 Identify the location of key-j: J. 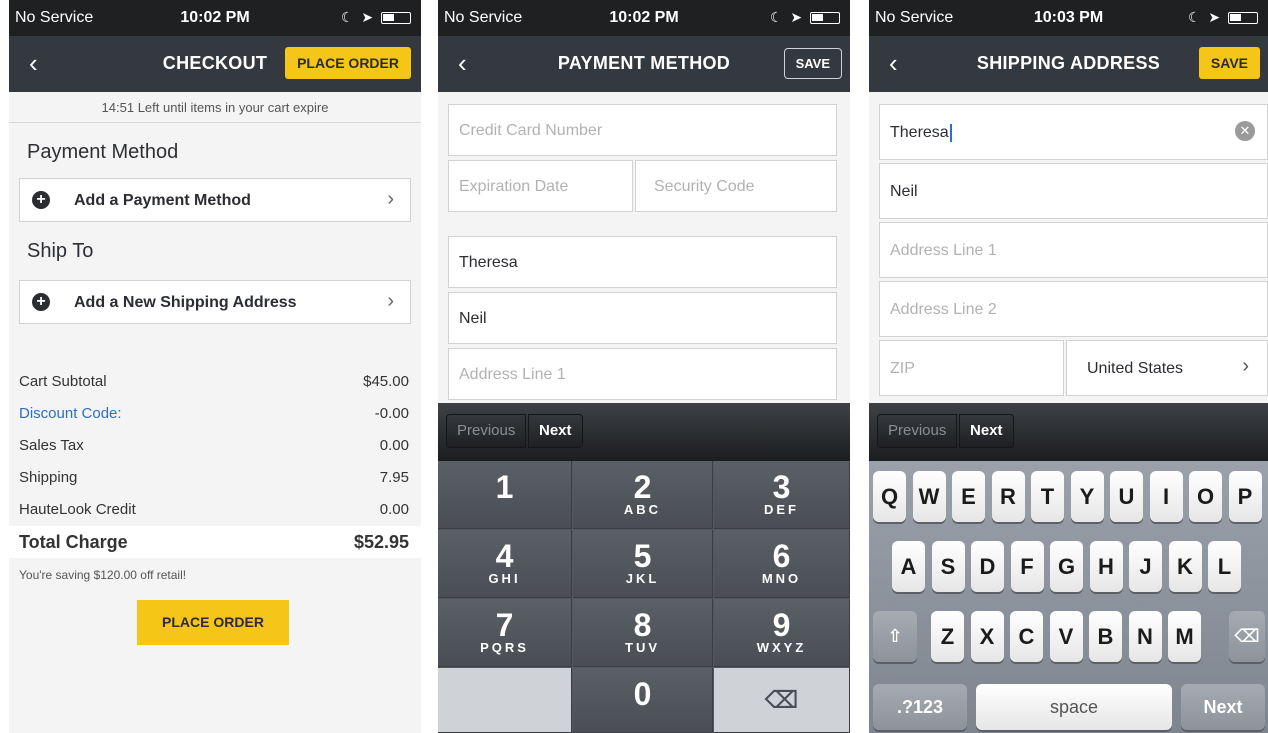
(1145, 566).